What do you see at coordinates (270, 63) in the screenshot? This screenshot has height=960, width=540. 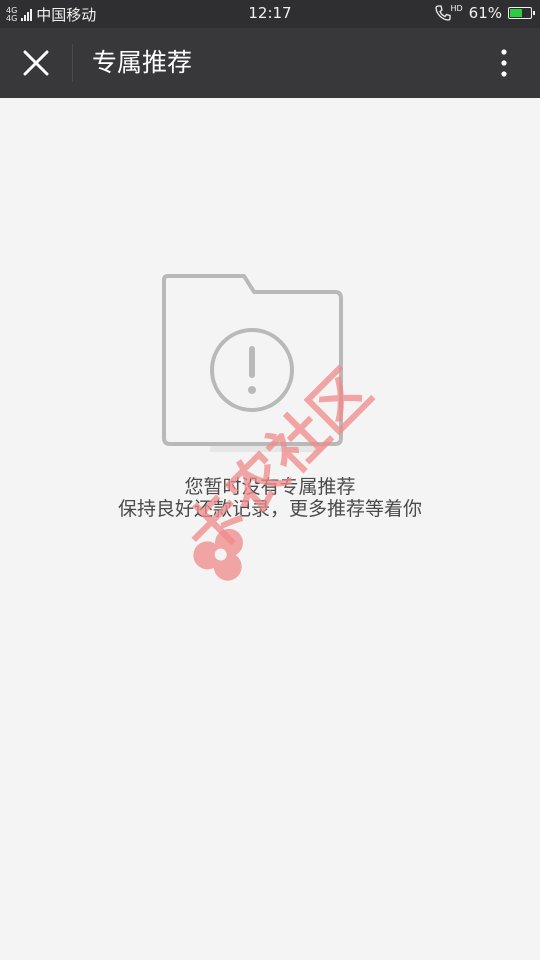 I see `app-bar: 专属推荐` at bounding box center [270, 63].